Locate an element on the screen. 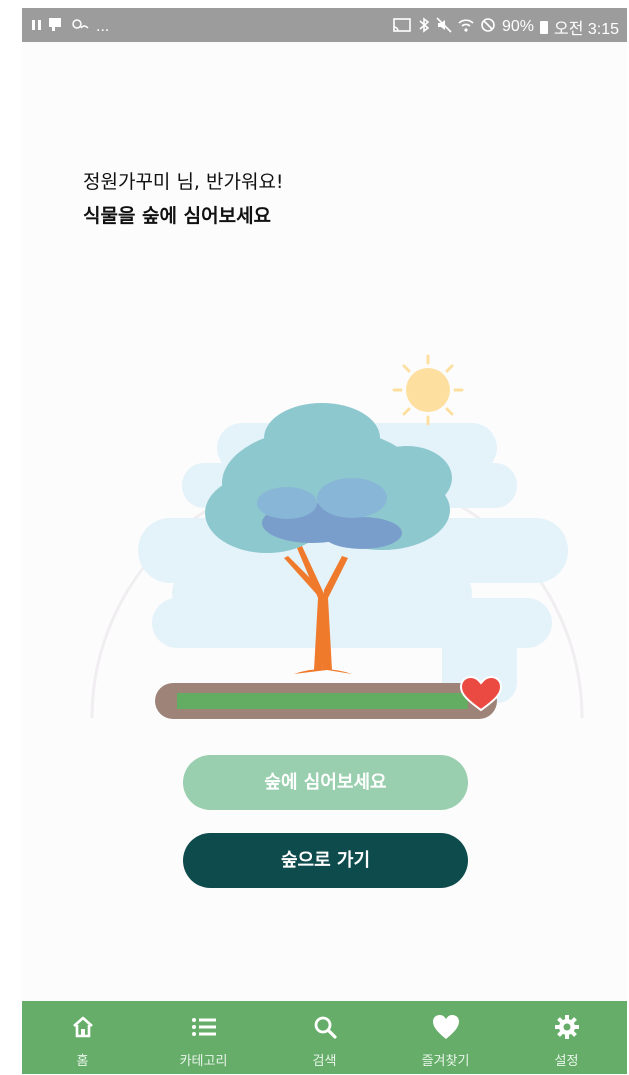  notification-app-icon is located at coordinates (56, 26).